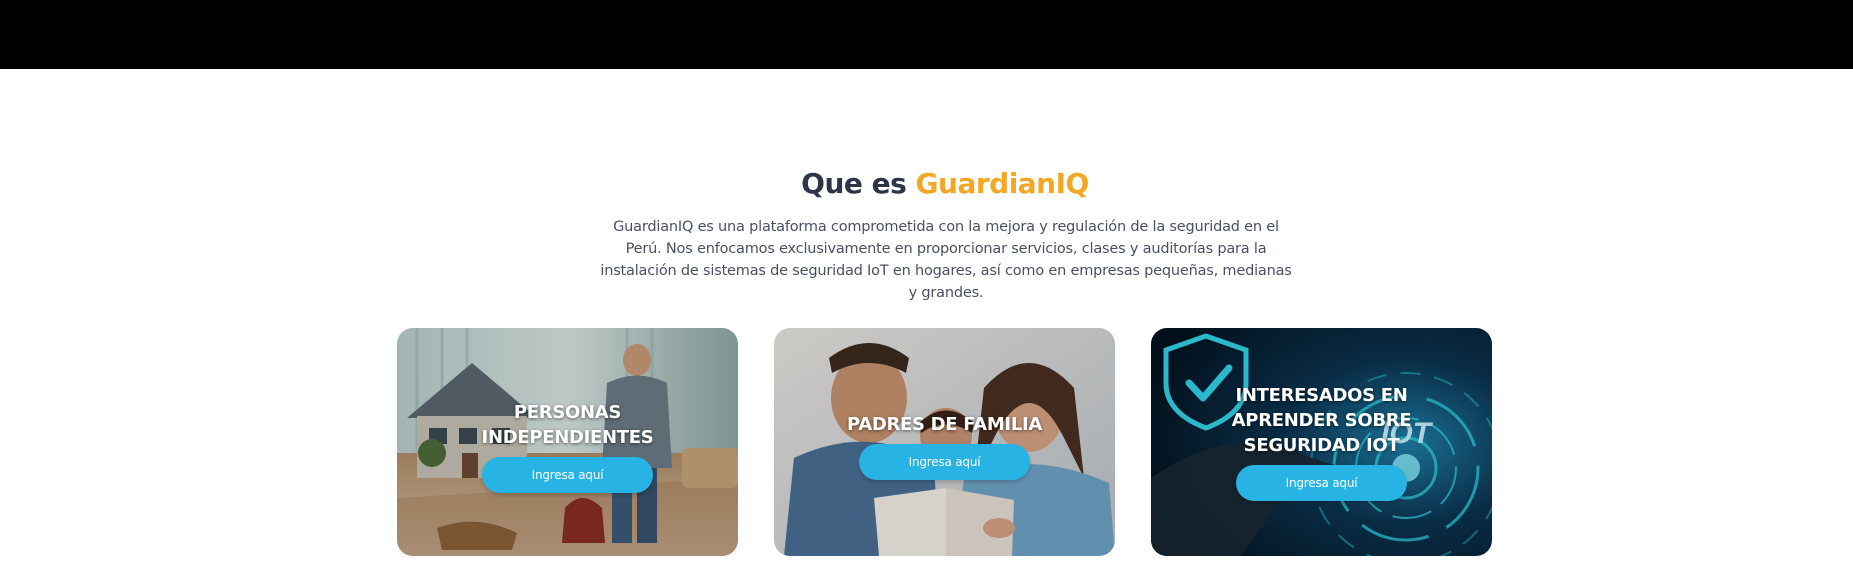 The image size is (1853, 580). I want to click on ingresa-button-personas: Ingresa aquí, so click(567, 474).